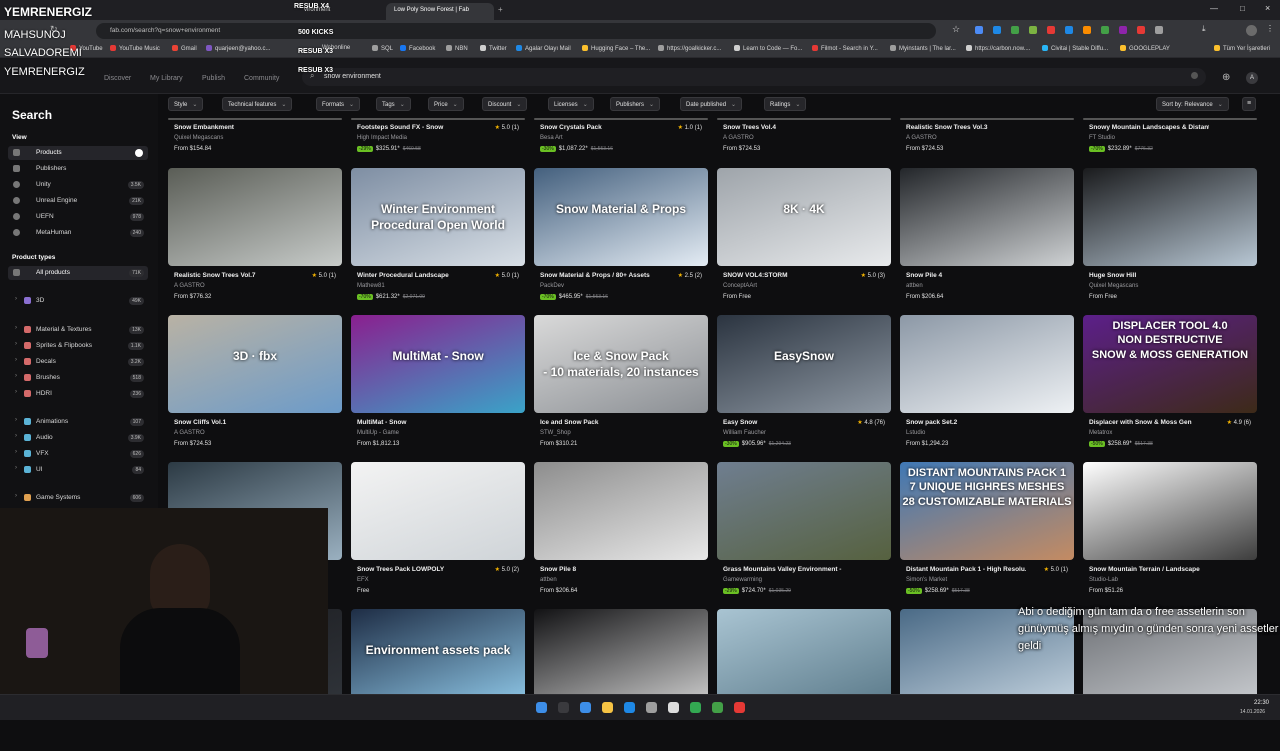 Image resolution: width=1280 pixels, height=751 pixels. What do you see at coordinates (921, 138) in the screenshot?
I see `product-publisher: A GASTRO` at bounding box center [921, 138].